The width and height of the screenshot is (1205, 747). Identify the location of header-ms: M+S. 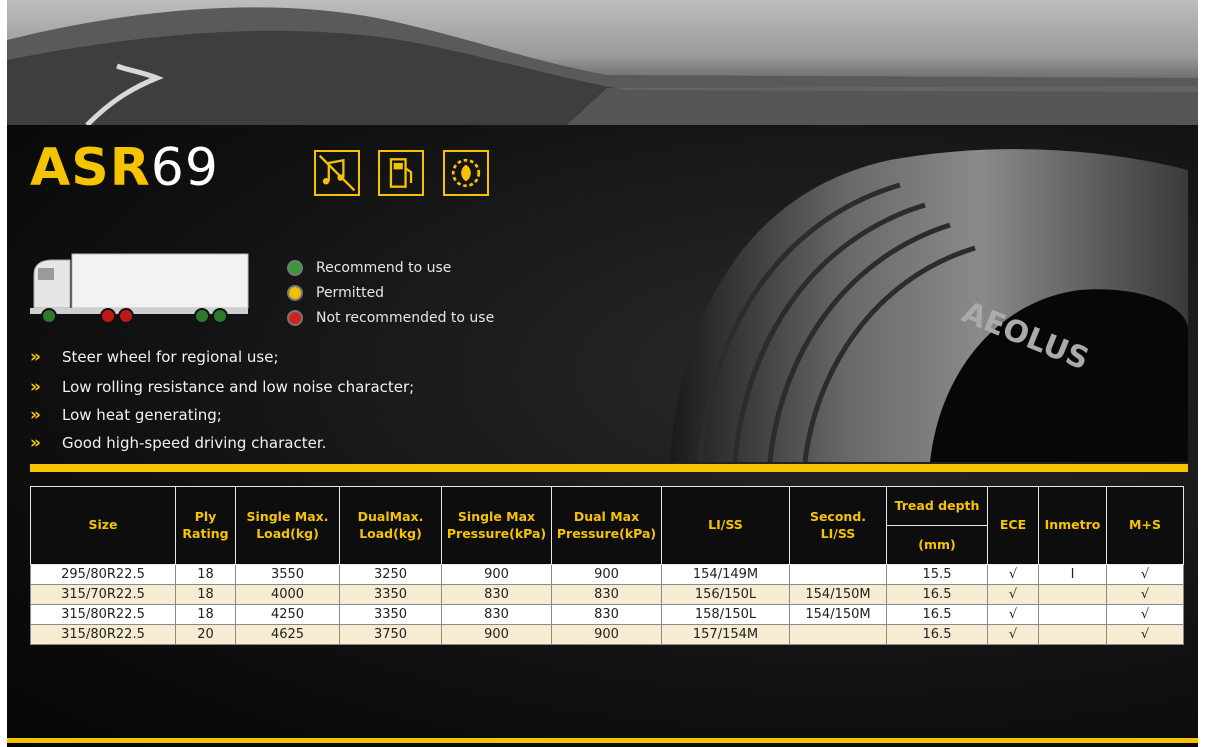
(1145, 525).